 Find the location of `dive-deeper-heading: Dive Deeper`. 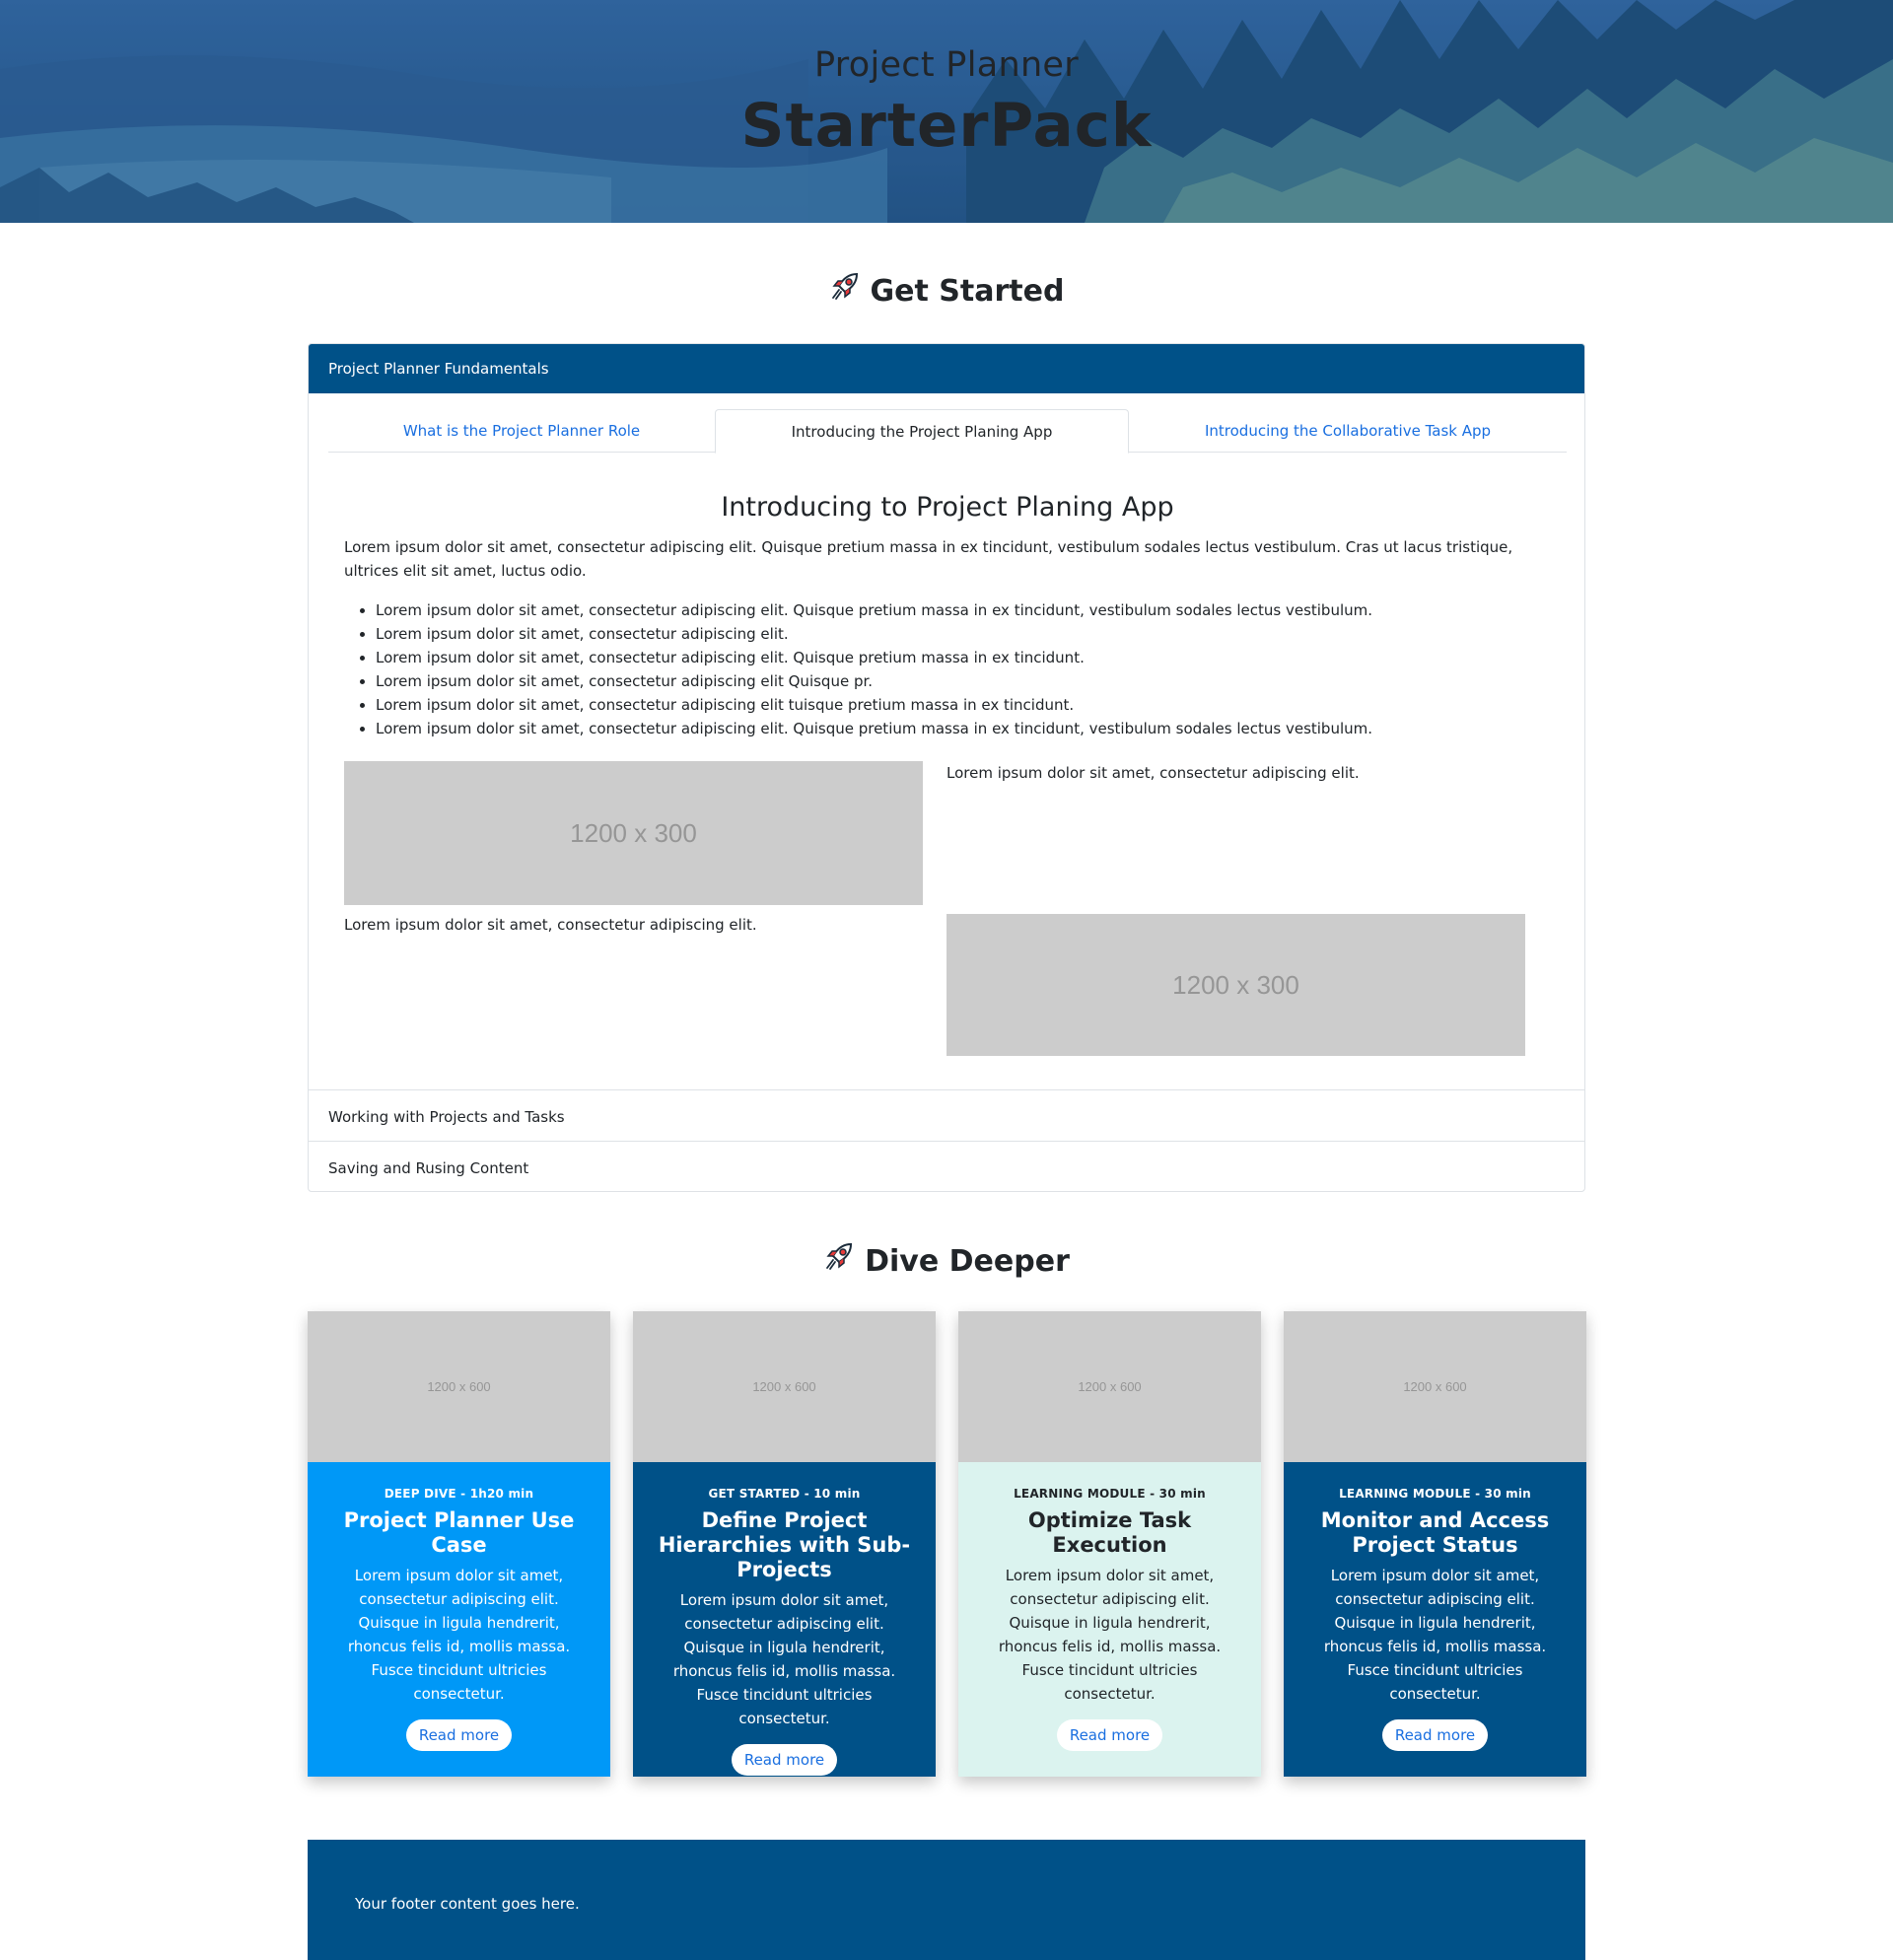

dive-deeper-heading: Dive Deeper is located at coordinates (946, 1261).